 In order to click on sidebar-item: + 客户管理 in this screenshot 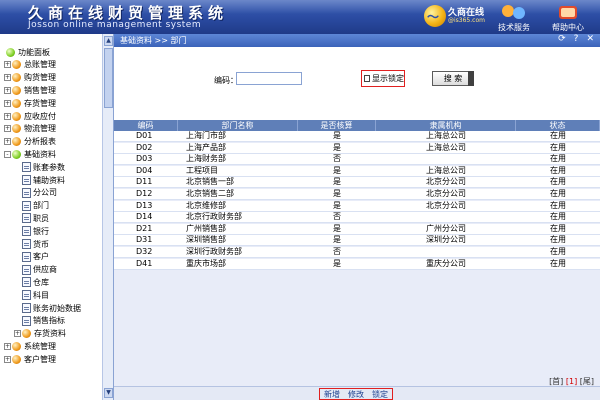, I will do `click(30, 359)`.